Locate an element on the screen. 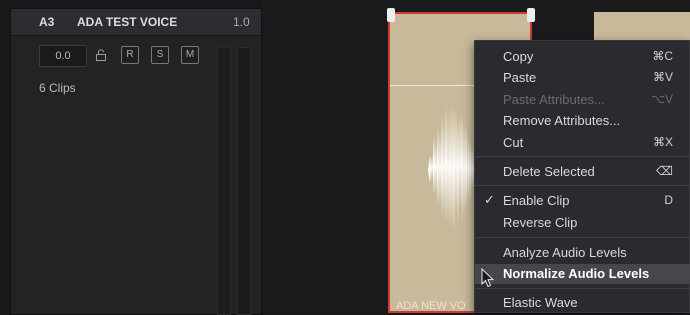  menu-item-paste: Paste ⌘V is located at coordinates (582, 78).